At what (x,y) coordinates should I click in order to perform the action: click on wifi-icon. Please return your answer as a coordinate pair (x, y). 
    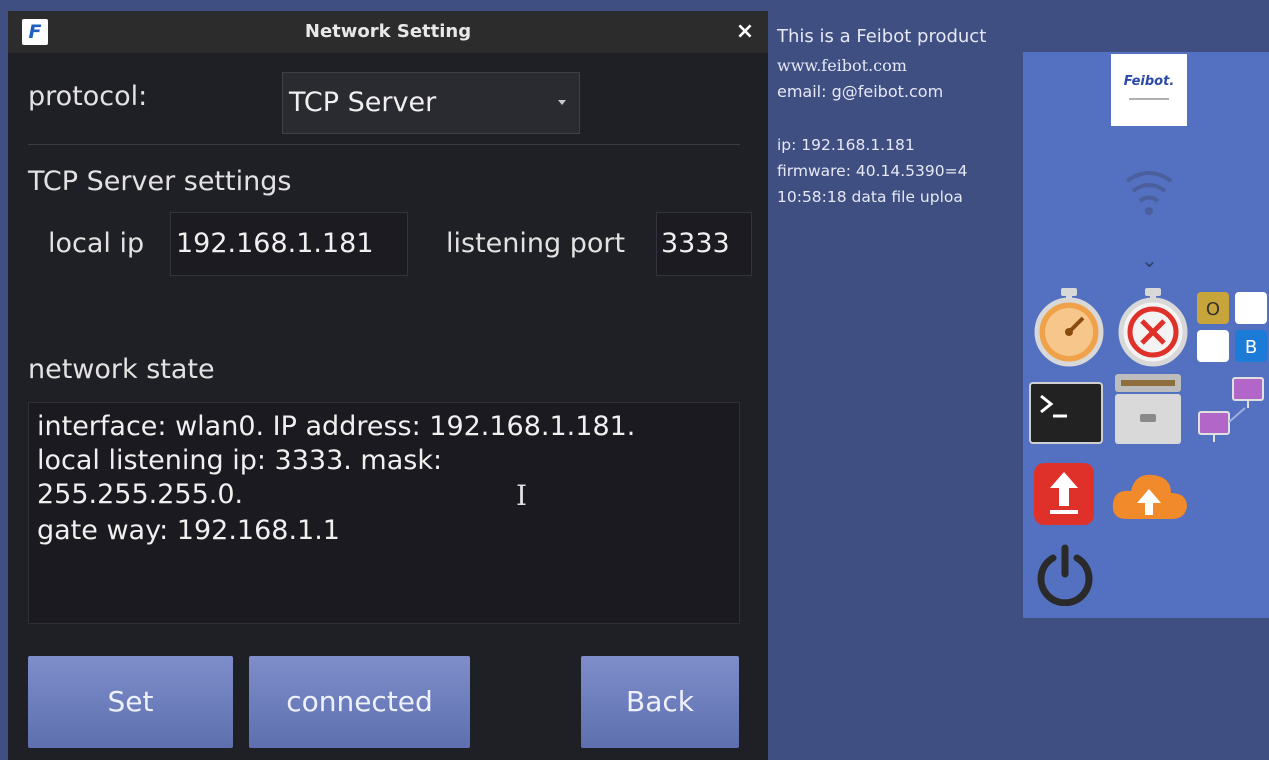
    Looking at the image, I should click on (1149, 194).